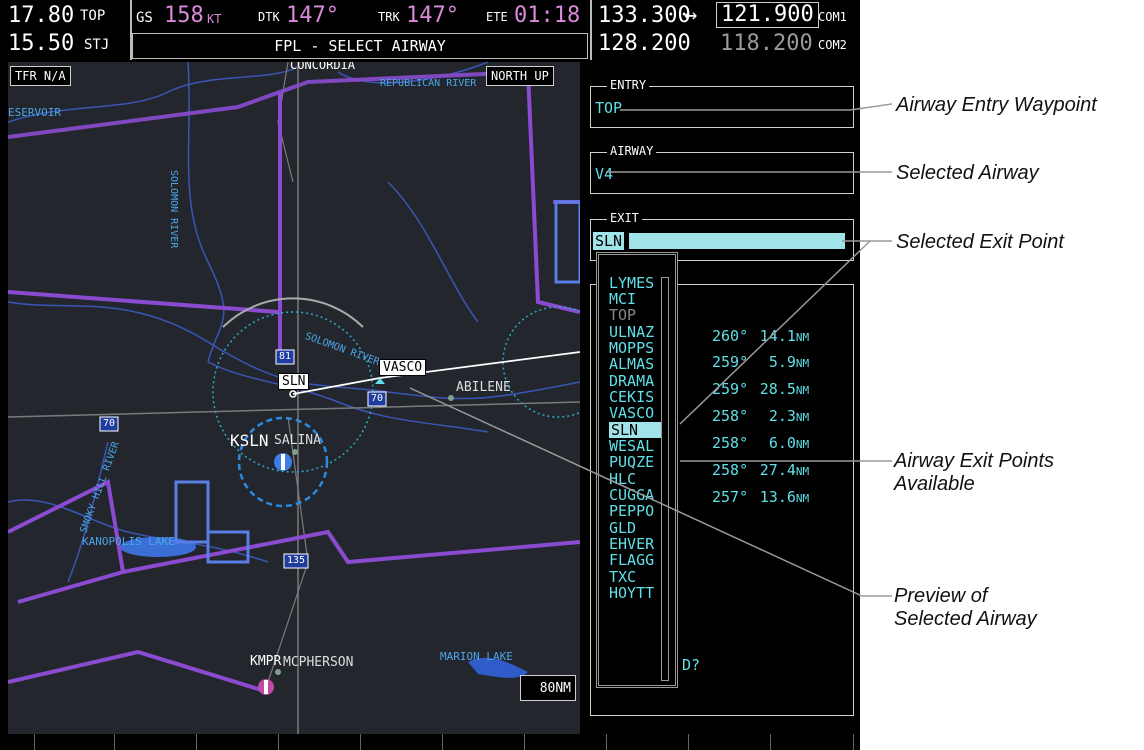 The height and width of the screenshot is (750, 1144). Describe the element at coordinates (974, 461) in the screenshot. I see `callout-available-line1: Airway Exit Points` at that location.